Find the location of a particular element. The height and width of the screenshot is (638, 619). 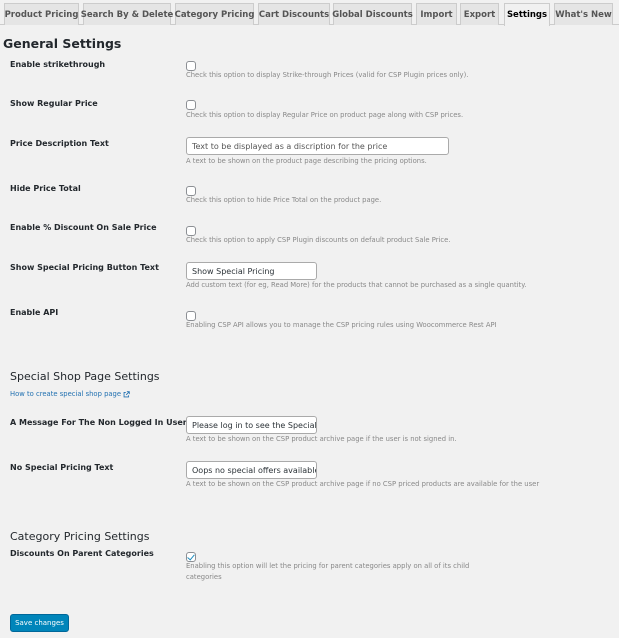

special-shop-help-link: How to create special shop page is located at coordinates (70, 394).